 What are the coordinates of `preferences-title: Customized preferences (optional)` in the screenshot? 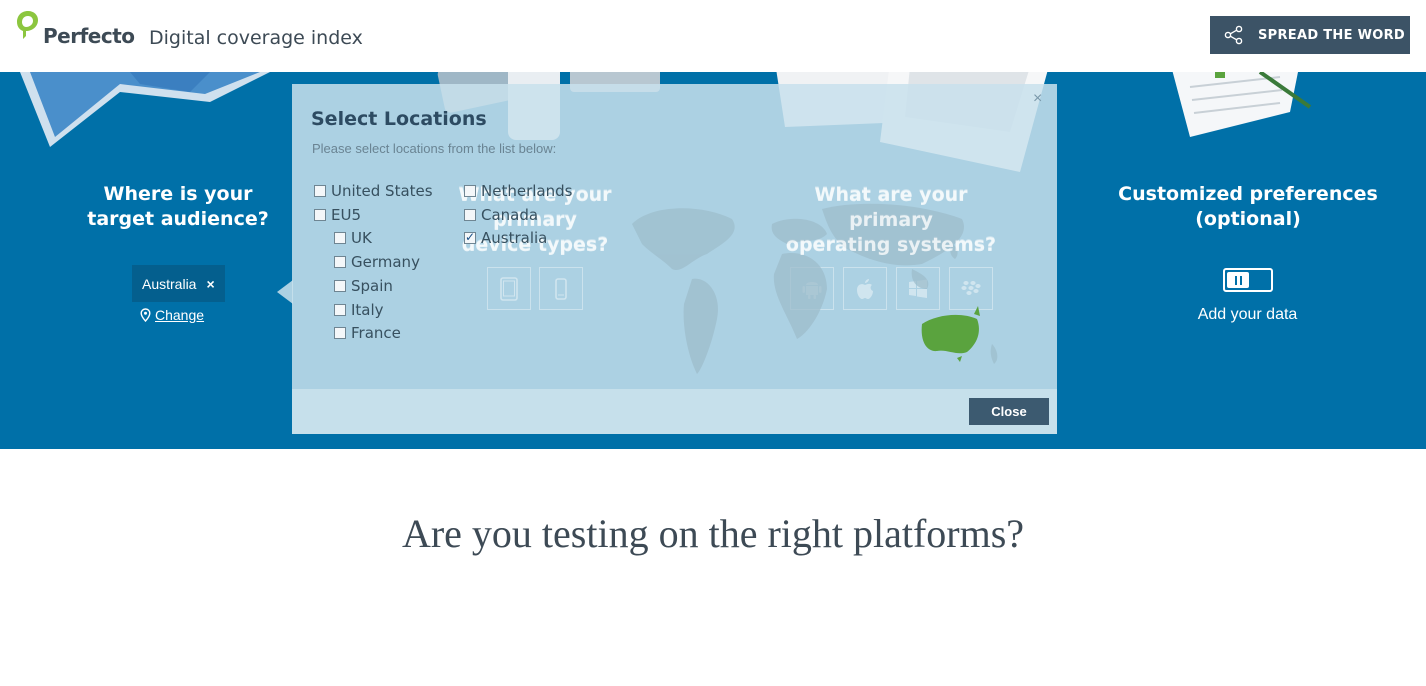 It's located at (1248, 207).